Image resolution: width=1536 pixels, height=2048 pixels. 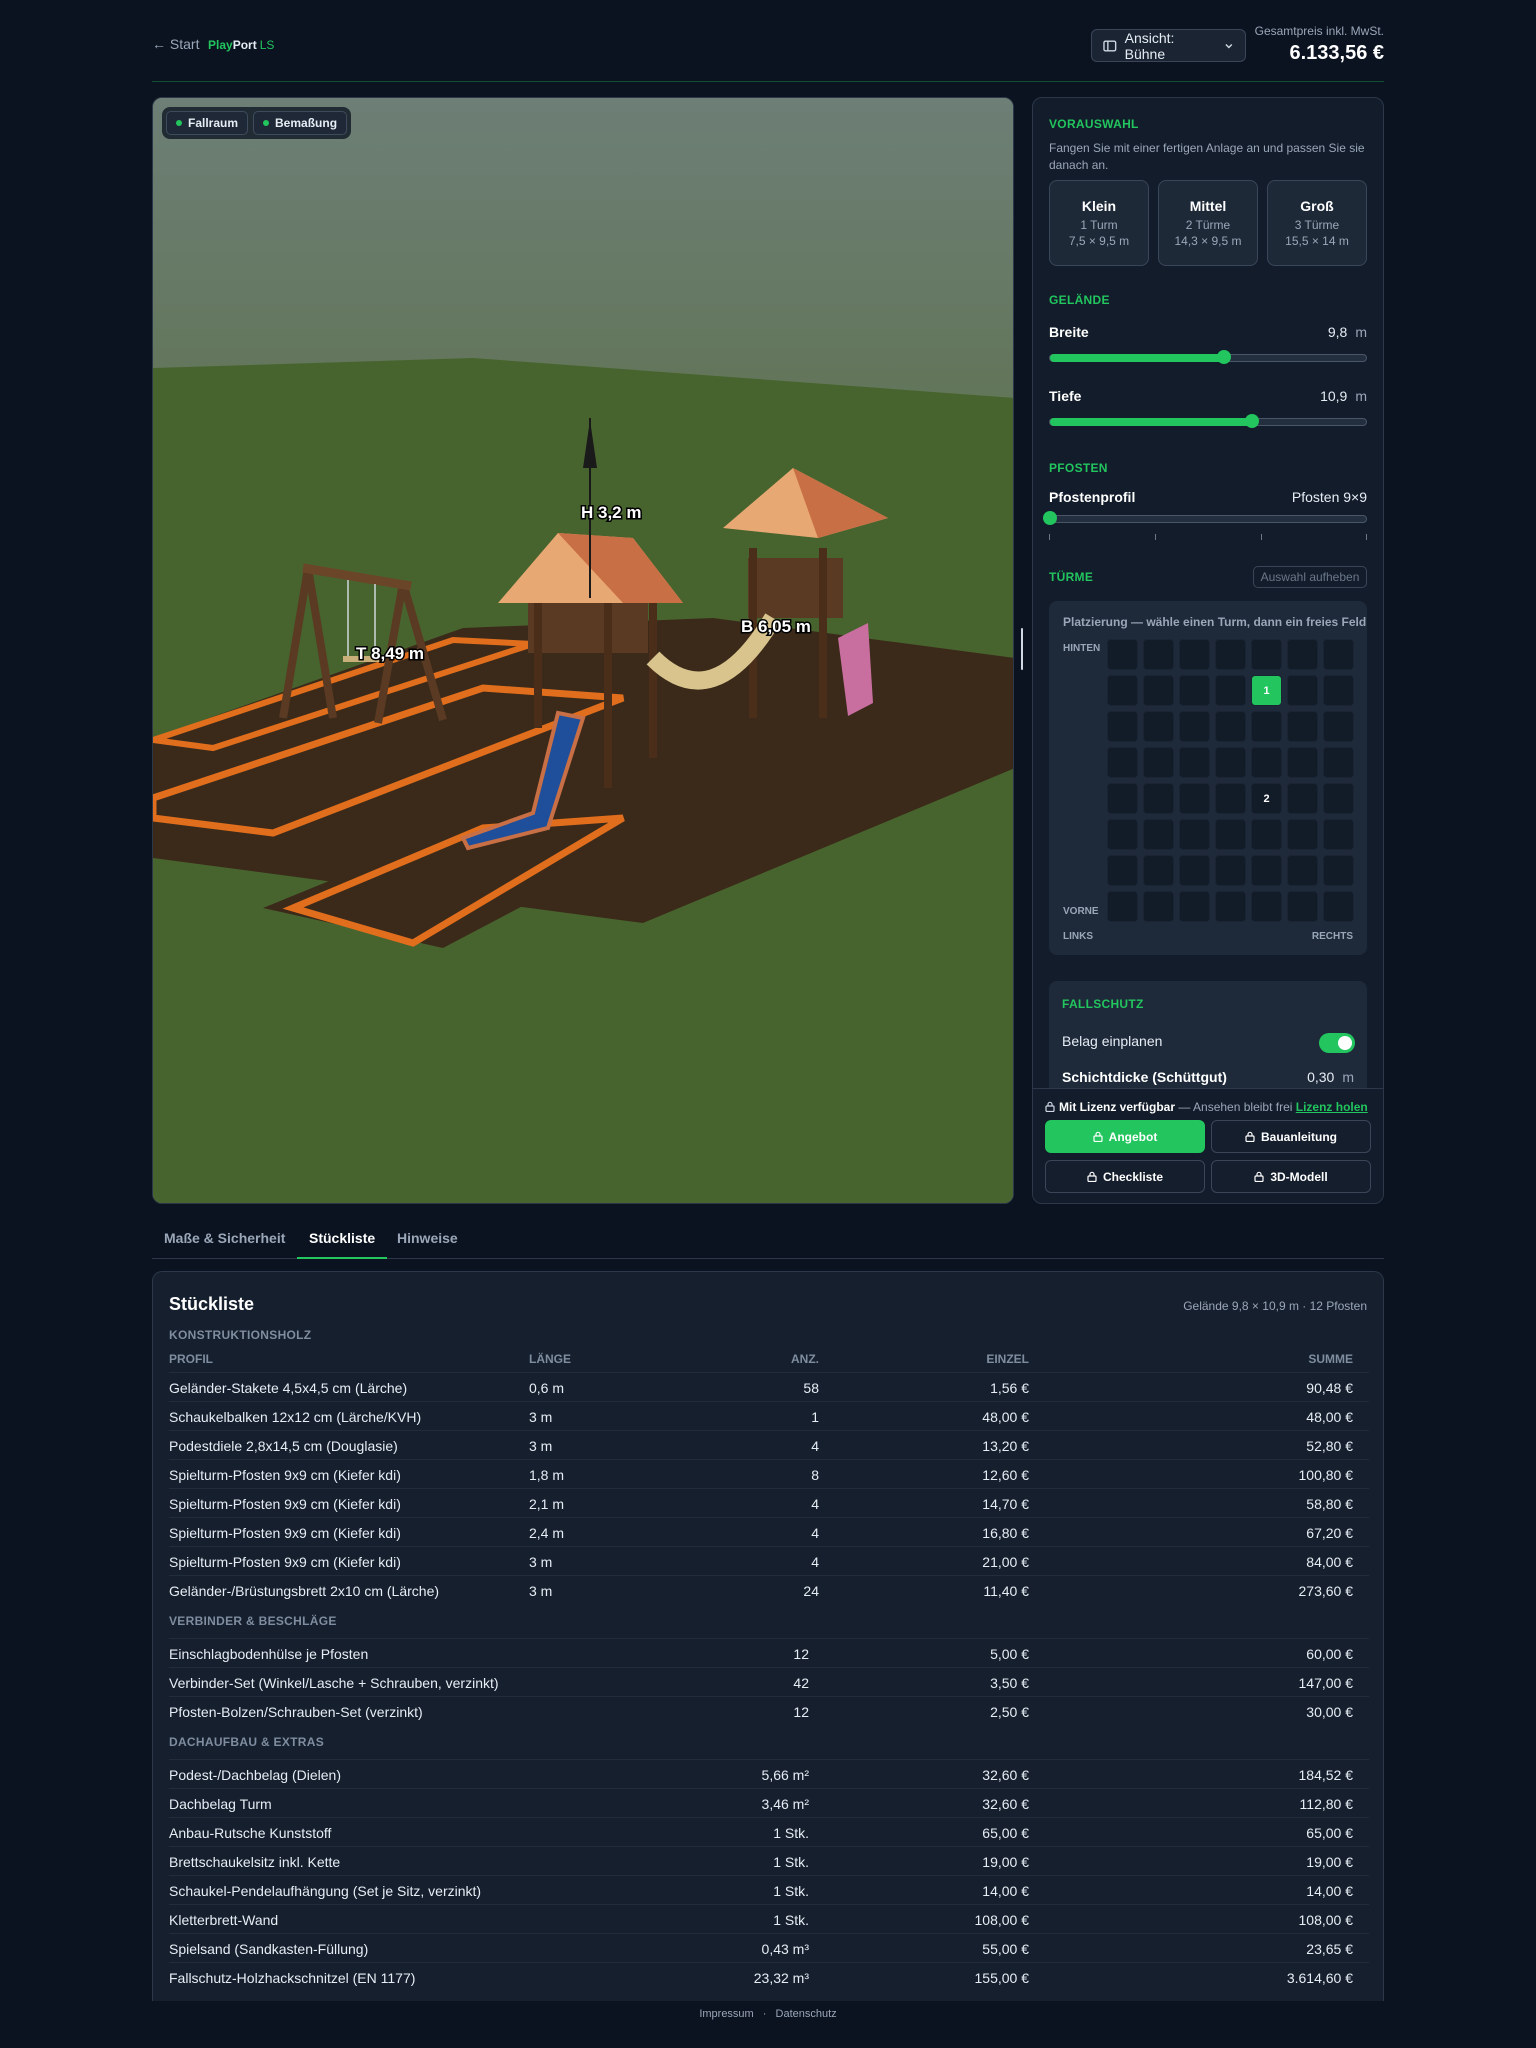 I want to click on deselect-button: Auswahl aufheben, so click(x=1310, y=577).